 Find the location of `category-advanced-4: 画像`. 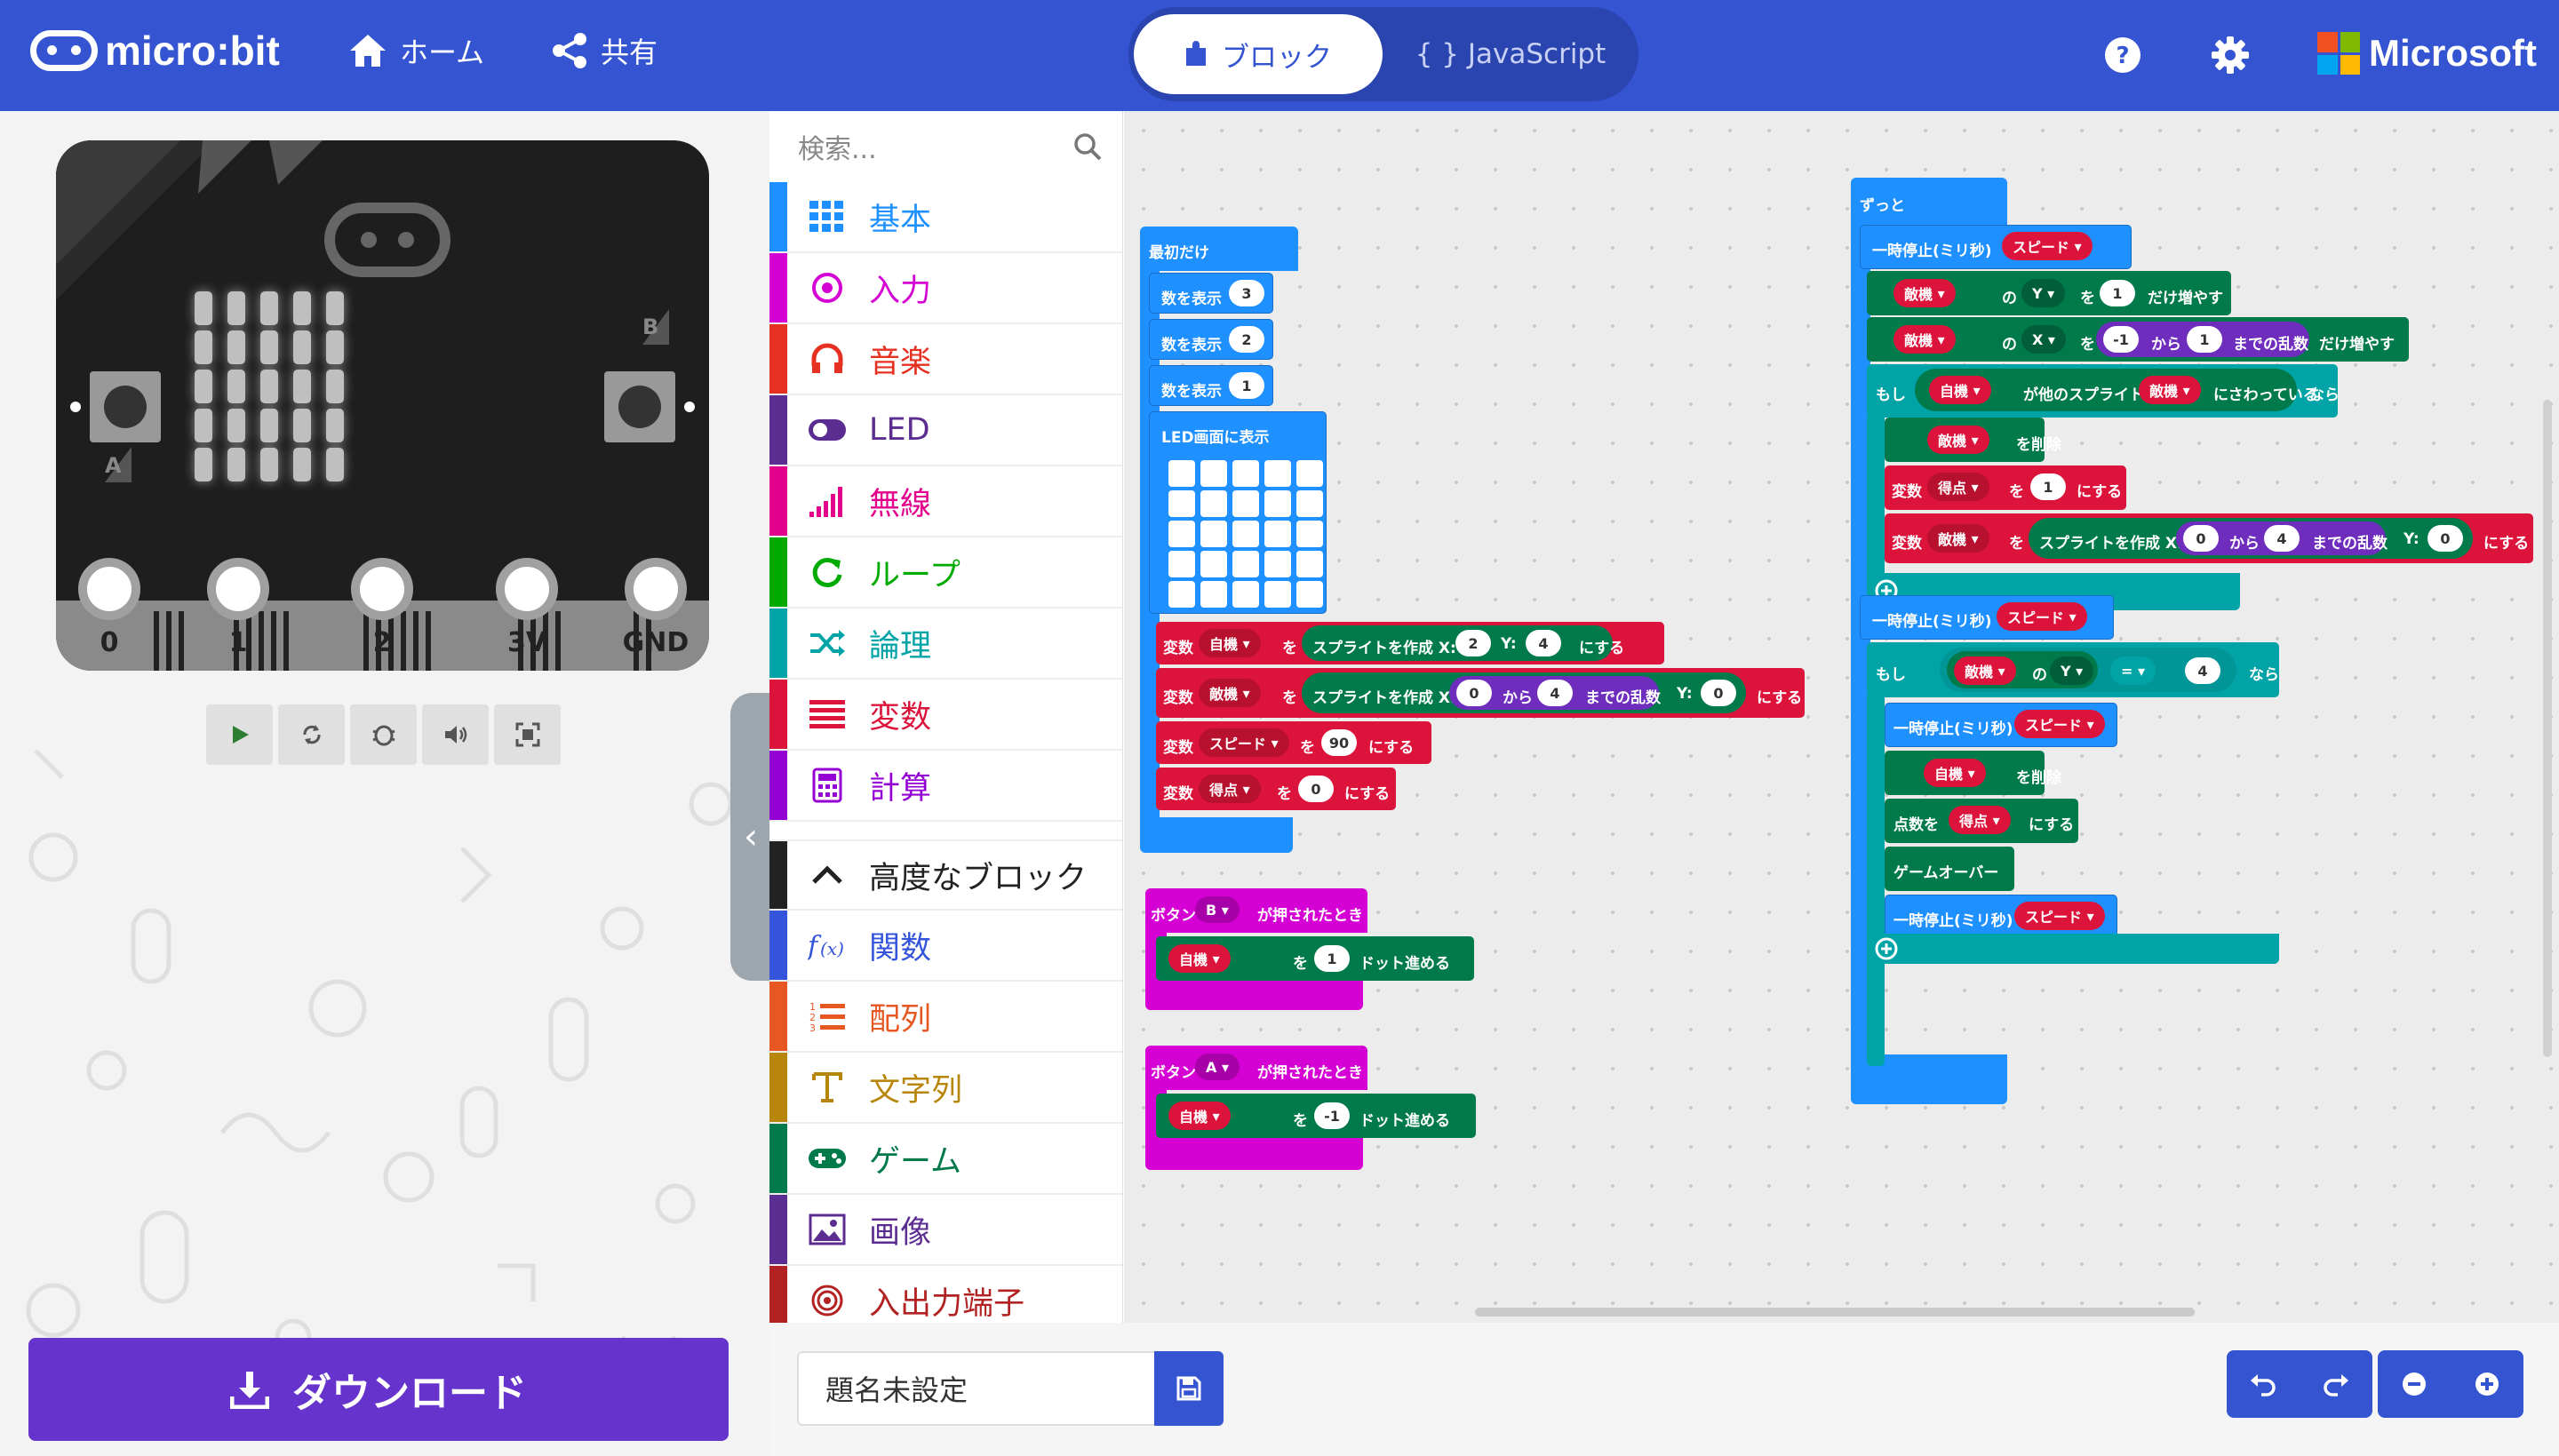

category-advanced-4: 画像 is located at coordinates (946, 1230).